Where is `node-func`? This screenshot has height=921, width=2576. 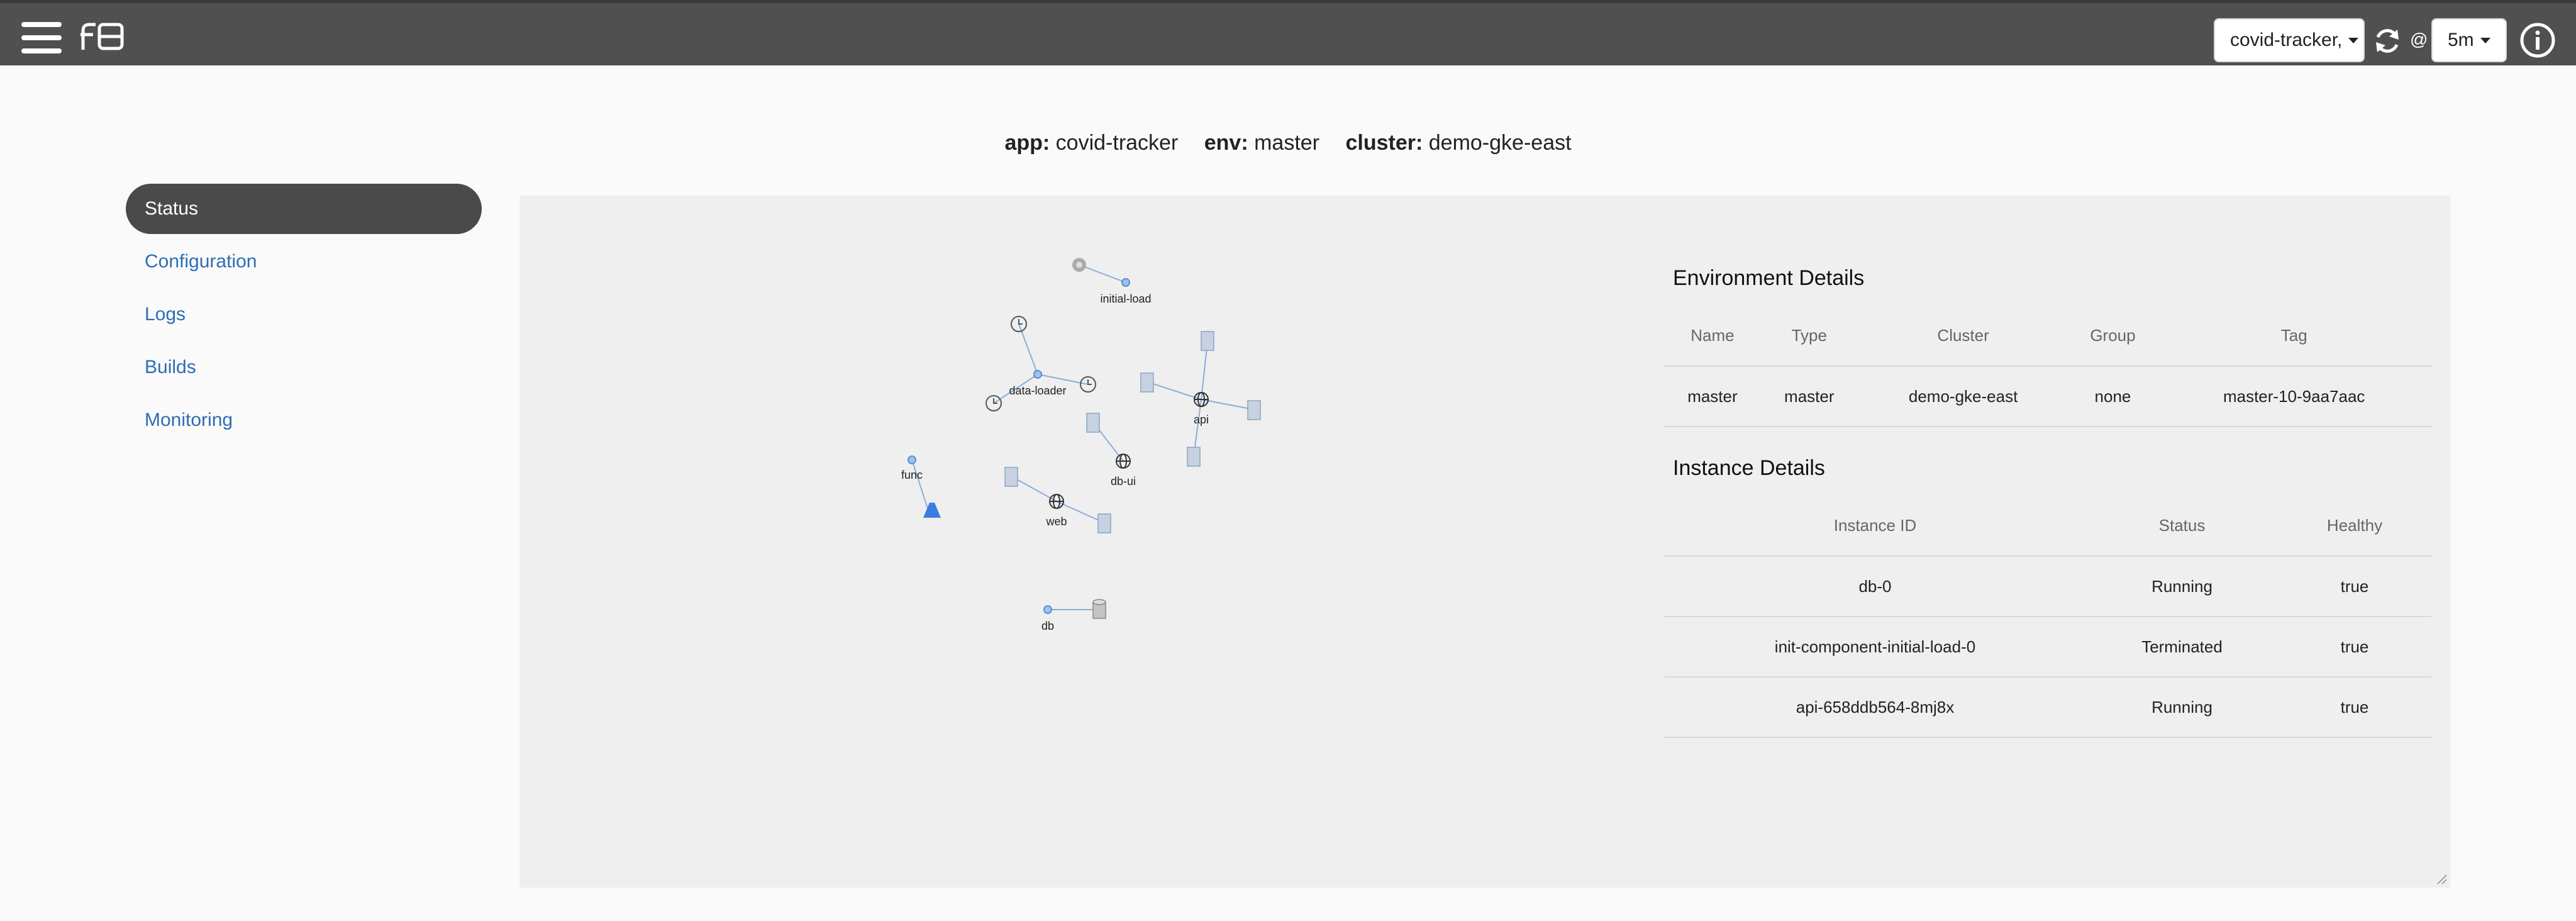
node-func is located at coordinates (912, 459).